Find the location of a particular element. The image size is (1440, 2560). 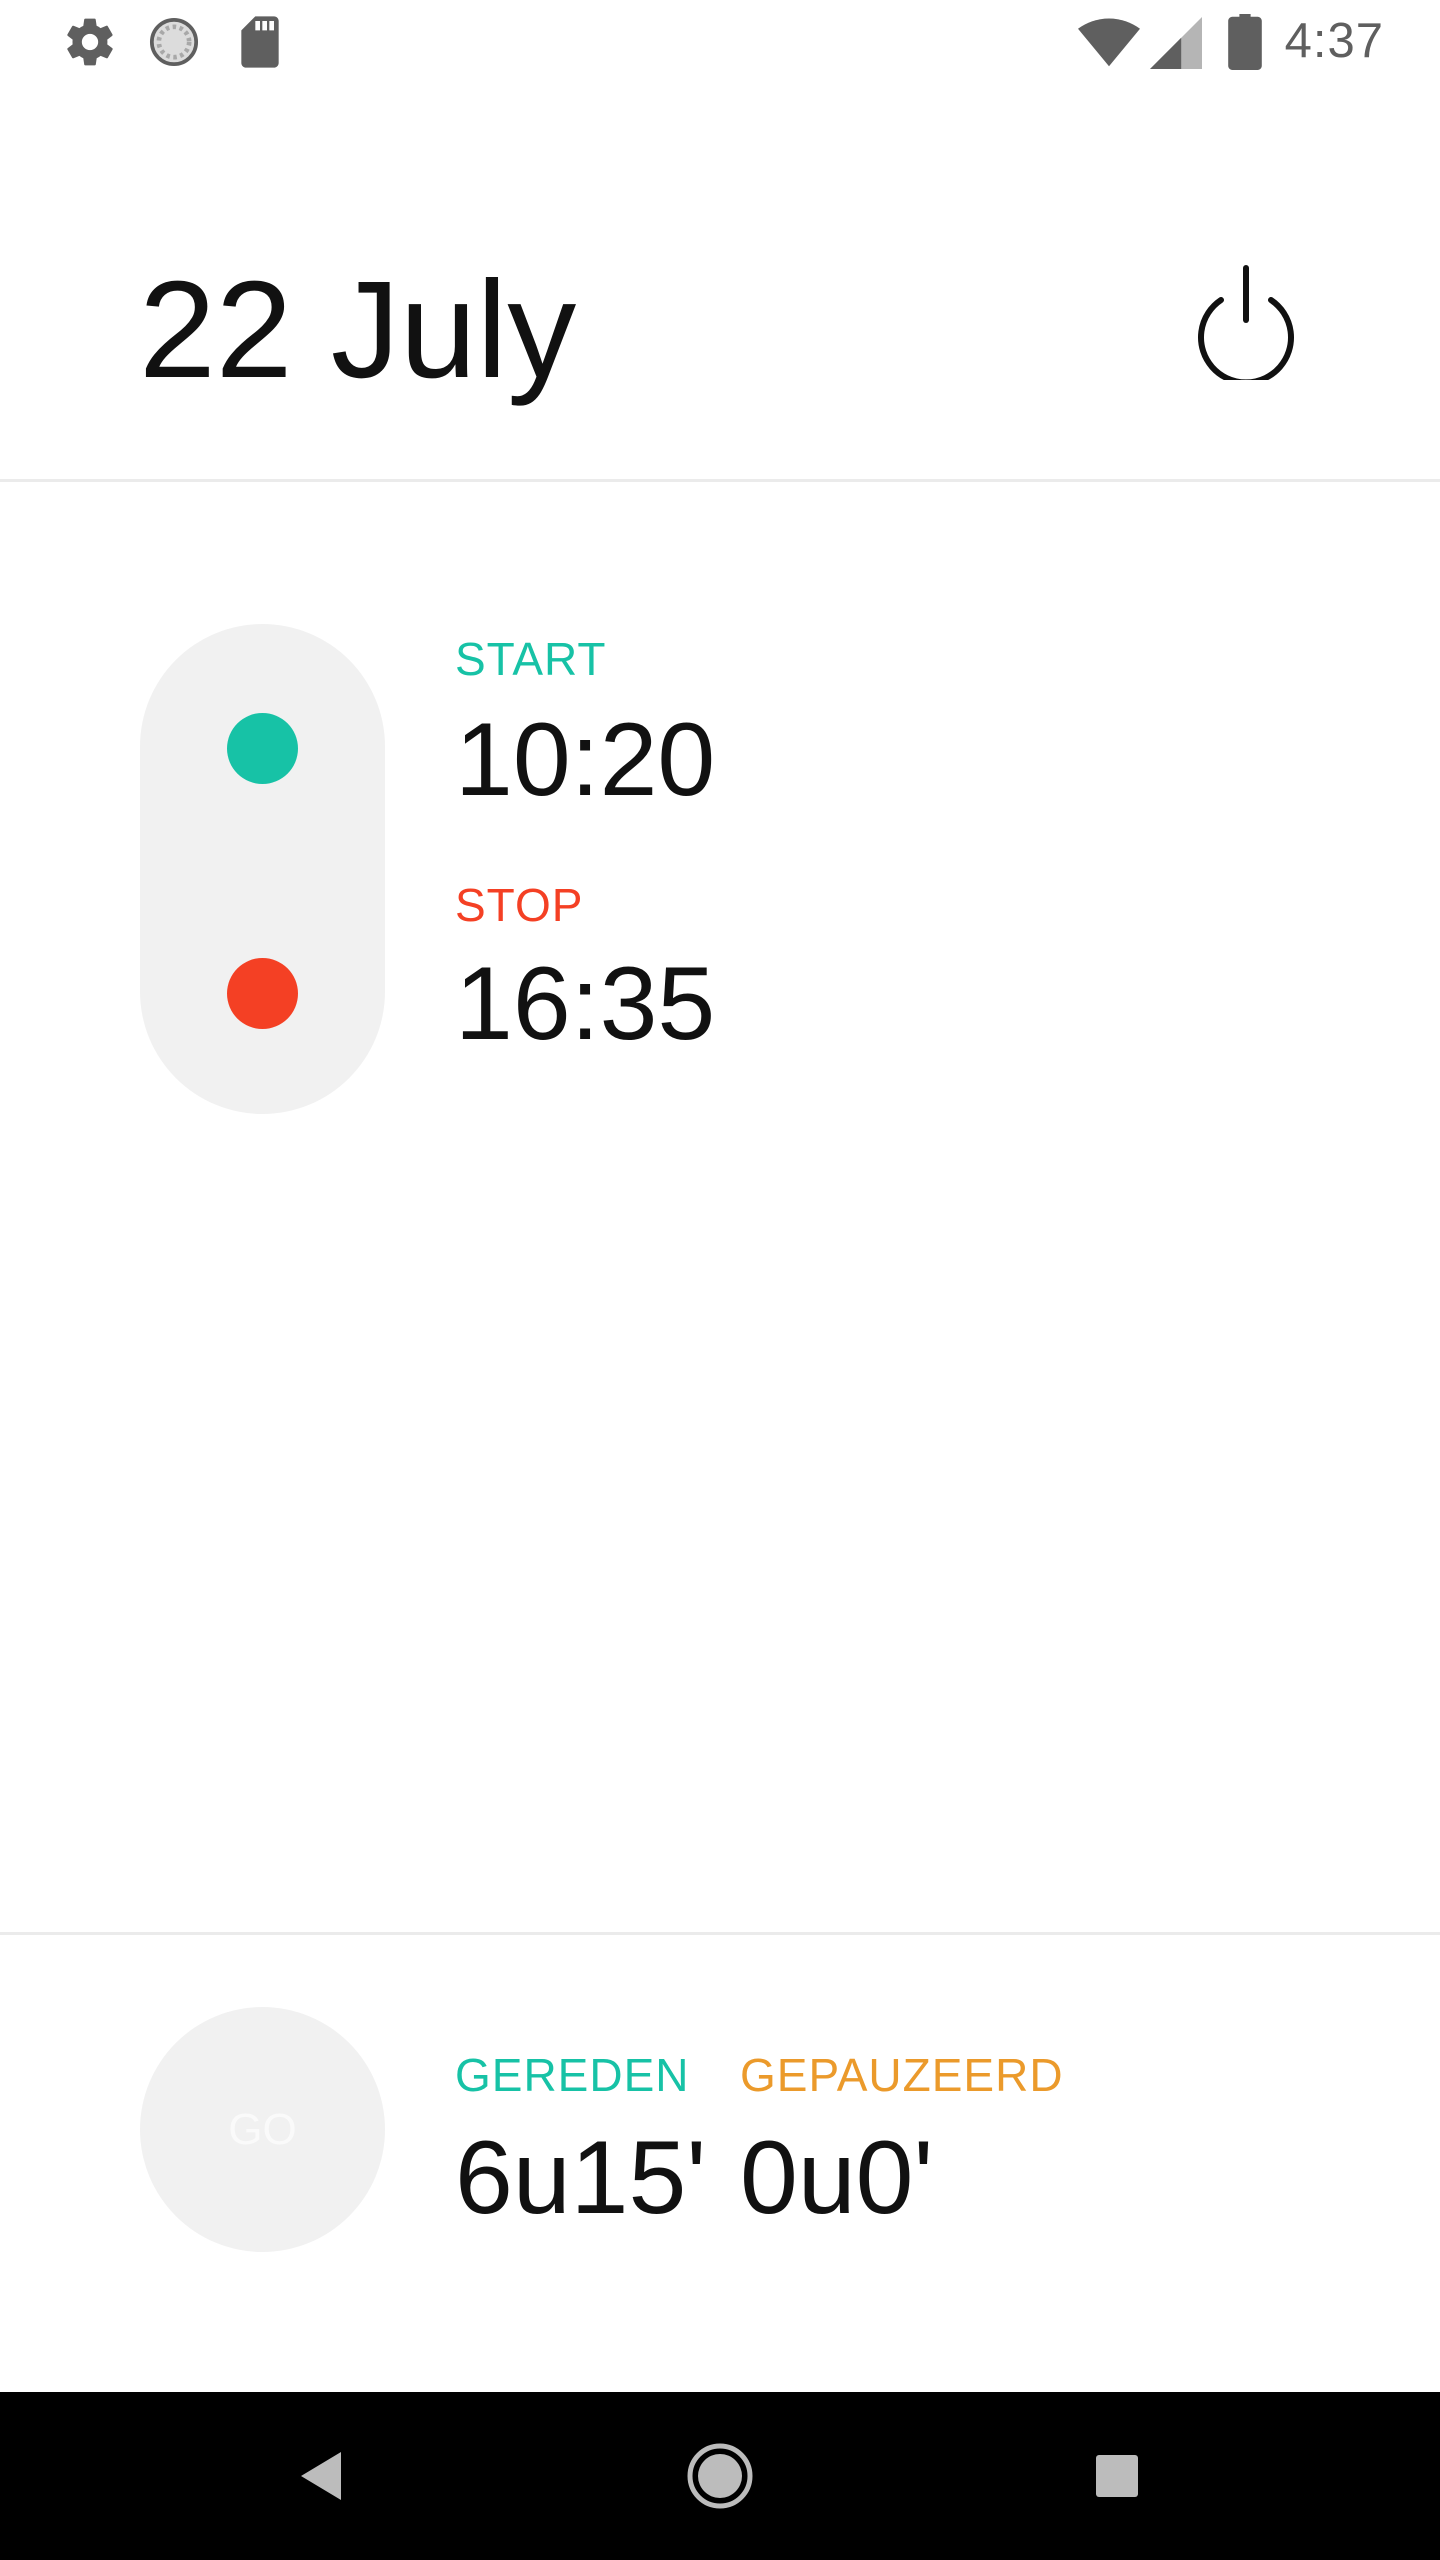

home-icon is located at coordinates (720, 2476).